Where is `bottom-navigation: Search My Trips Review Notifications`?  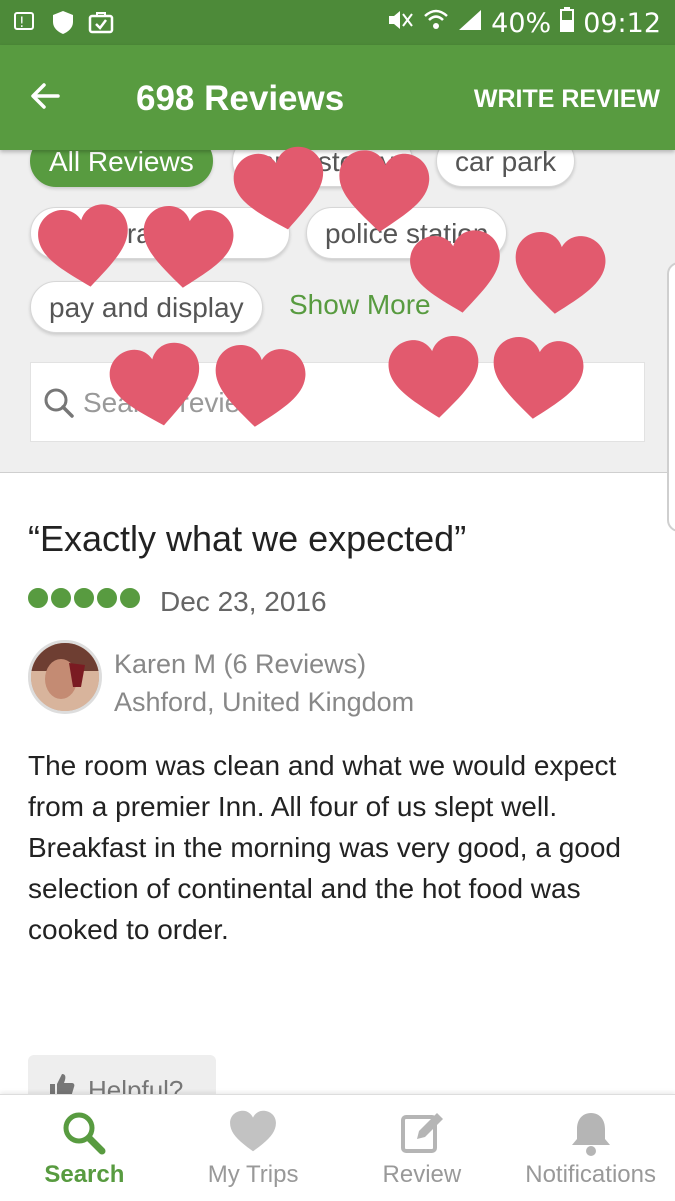
bottom-navigation: Search My Trips Review Notifications is located at coordinates (337, 1147).